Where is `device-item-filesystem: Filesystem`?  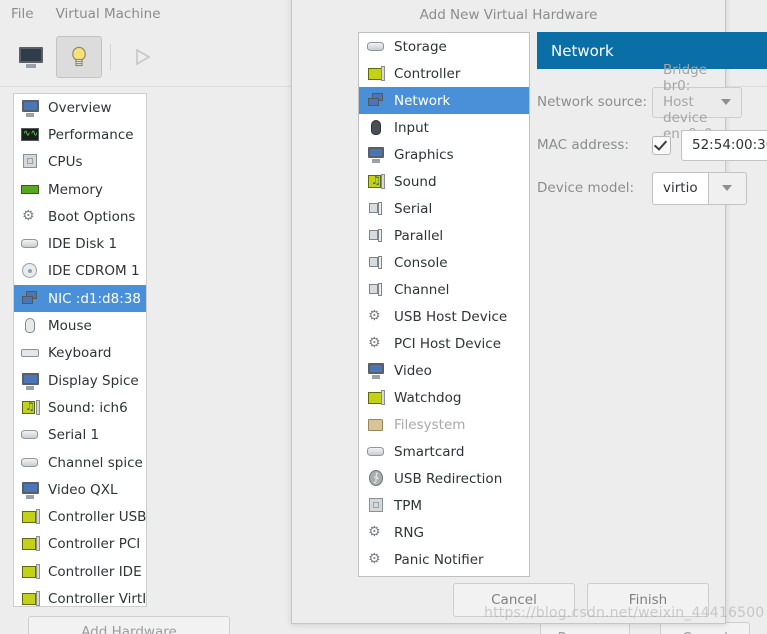 device-item-filesystem: Filesystem is located at coordinates (444, 424).